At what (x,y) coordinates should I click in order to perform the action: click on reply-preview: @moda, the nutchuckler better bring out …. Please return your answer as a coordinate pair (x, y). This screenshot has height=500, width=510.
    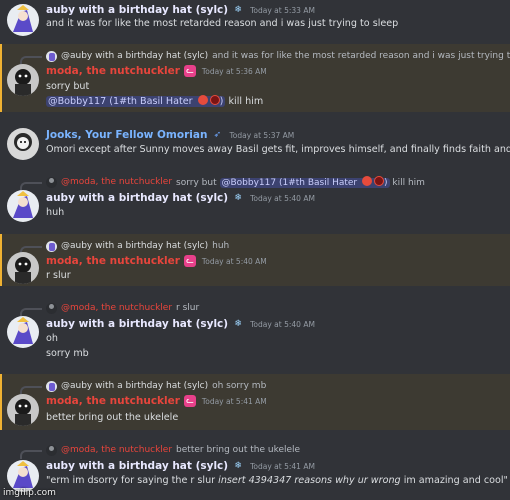
    Looking at the image, I should click on (160, 450).